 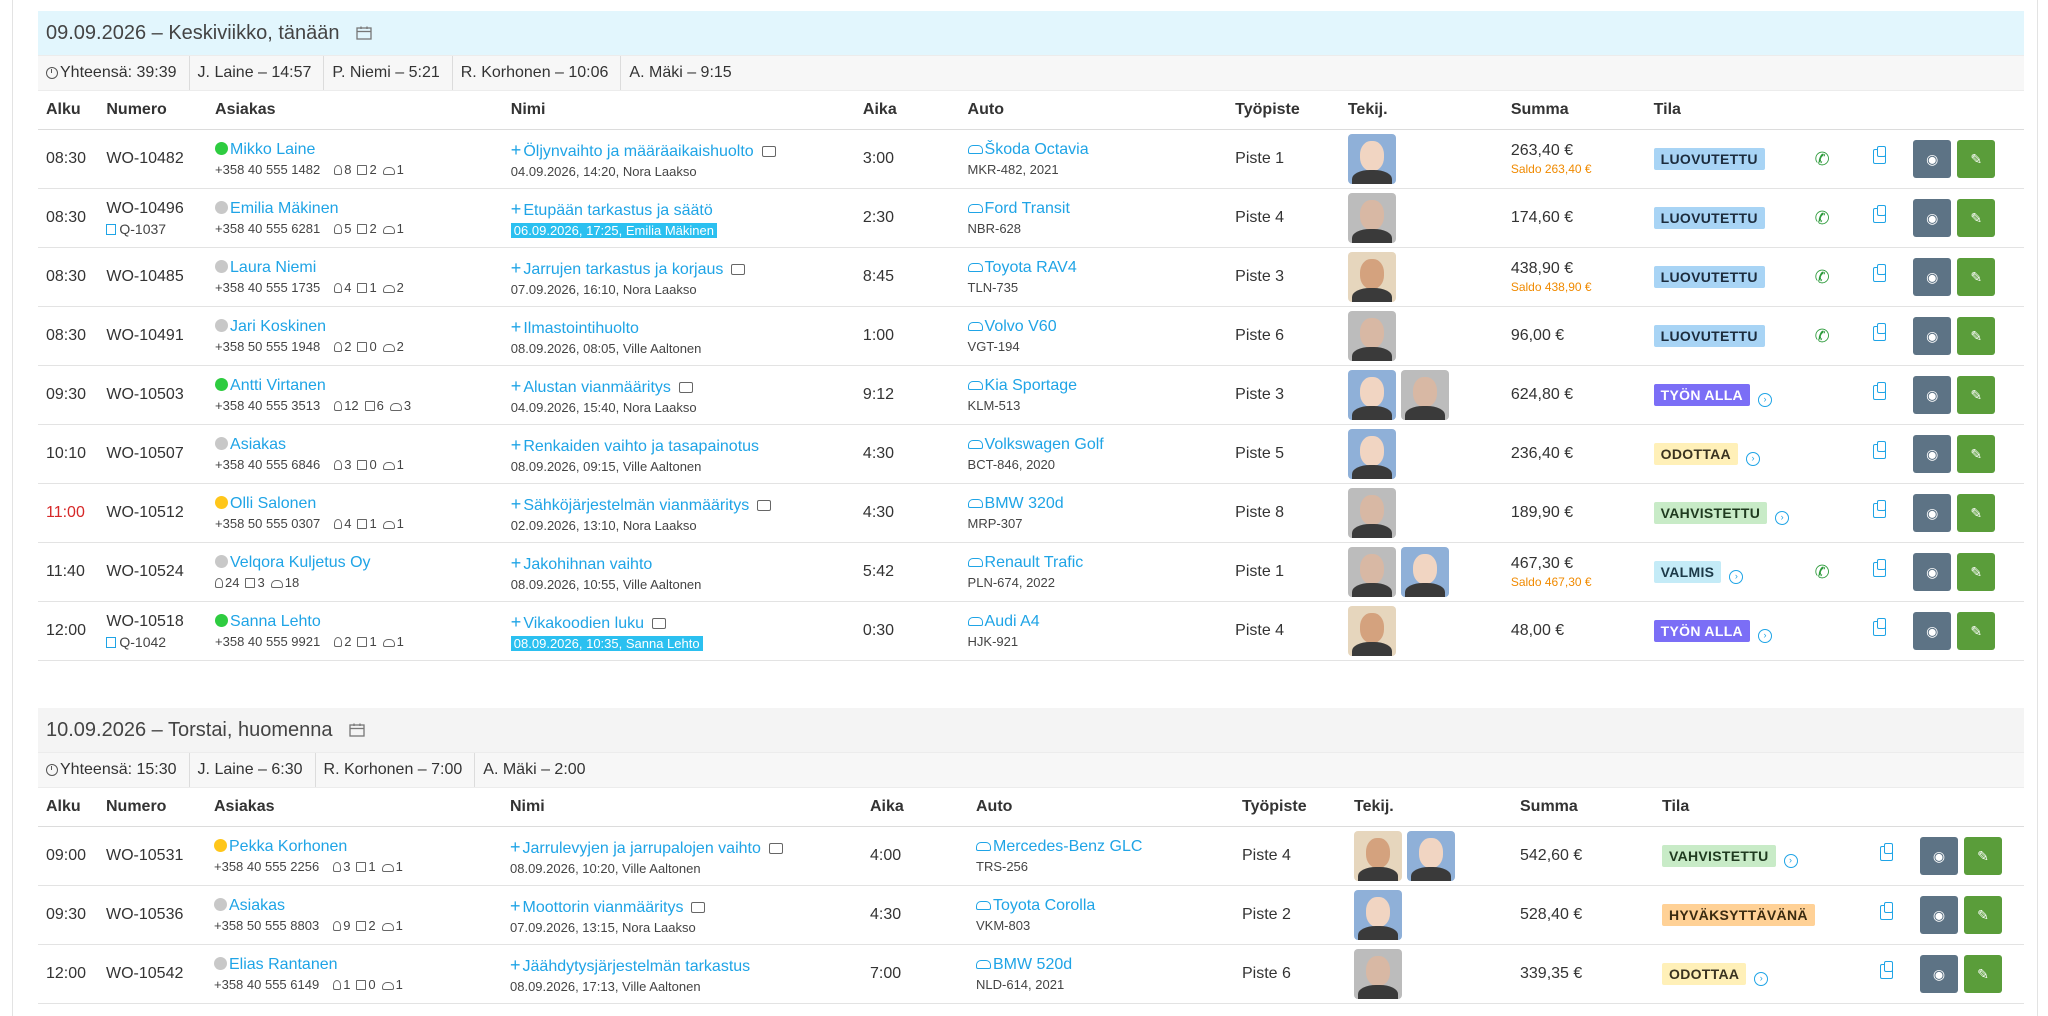 I want to click on job-link: + Etupään tarkastus ja säätö, so click(x=683, y=209).